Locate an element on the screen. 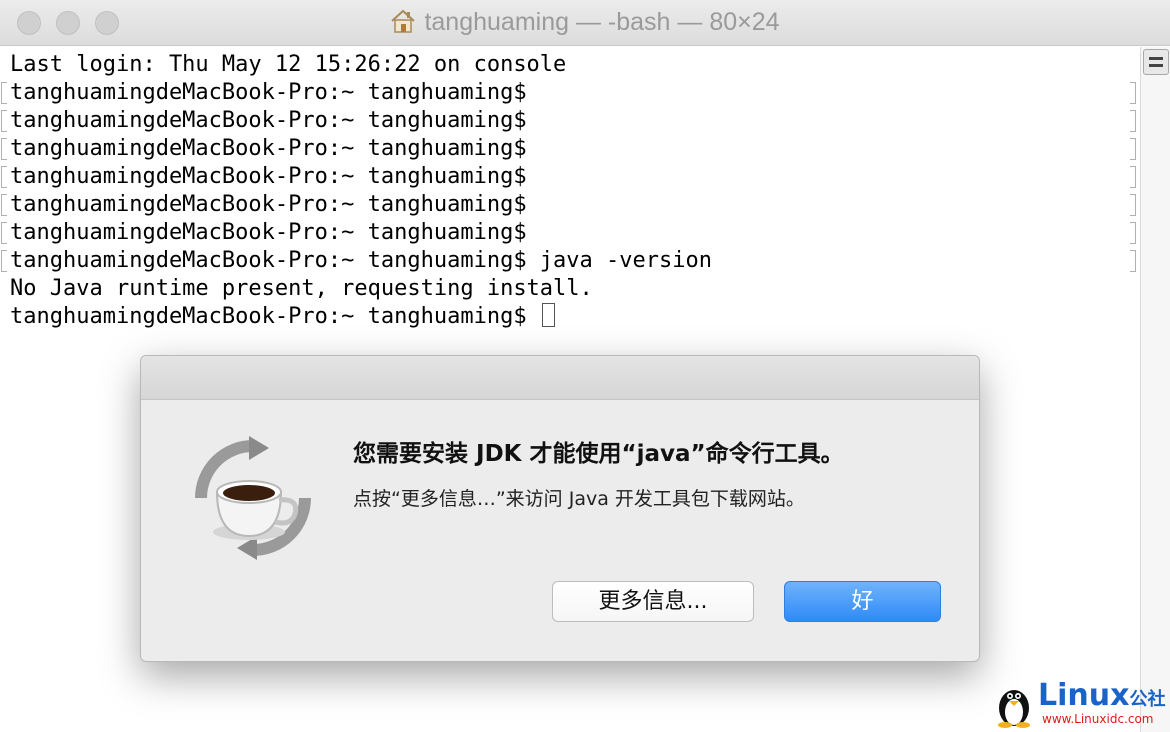 Image resolution: width=1170 pixels, height=732 pixels. watermark-logo: Linux公社 is located at coordinates (1101, 695).